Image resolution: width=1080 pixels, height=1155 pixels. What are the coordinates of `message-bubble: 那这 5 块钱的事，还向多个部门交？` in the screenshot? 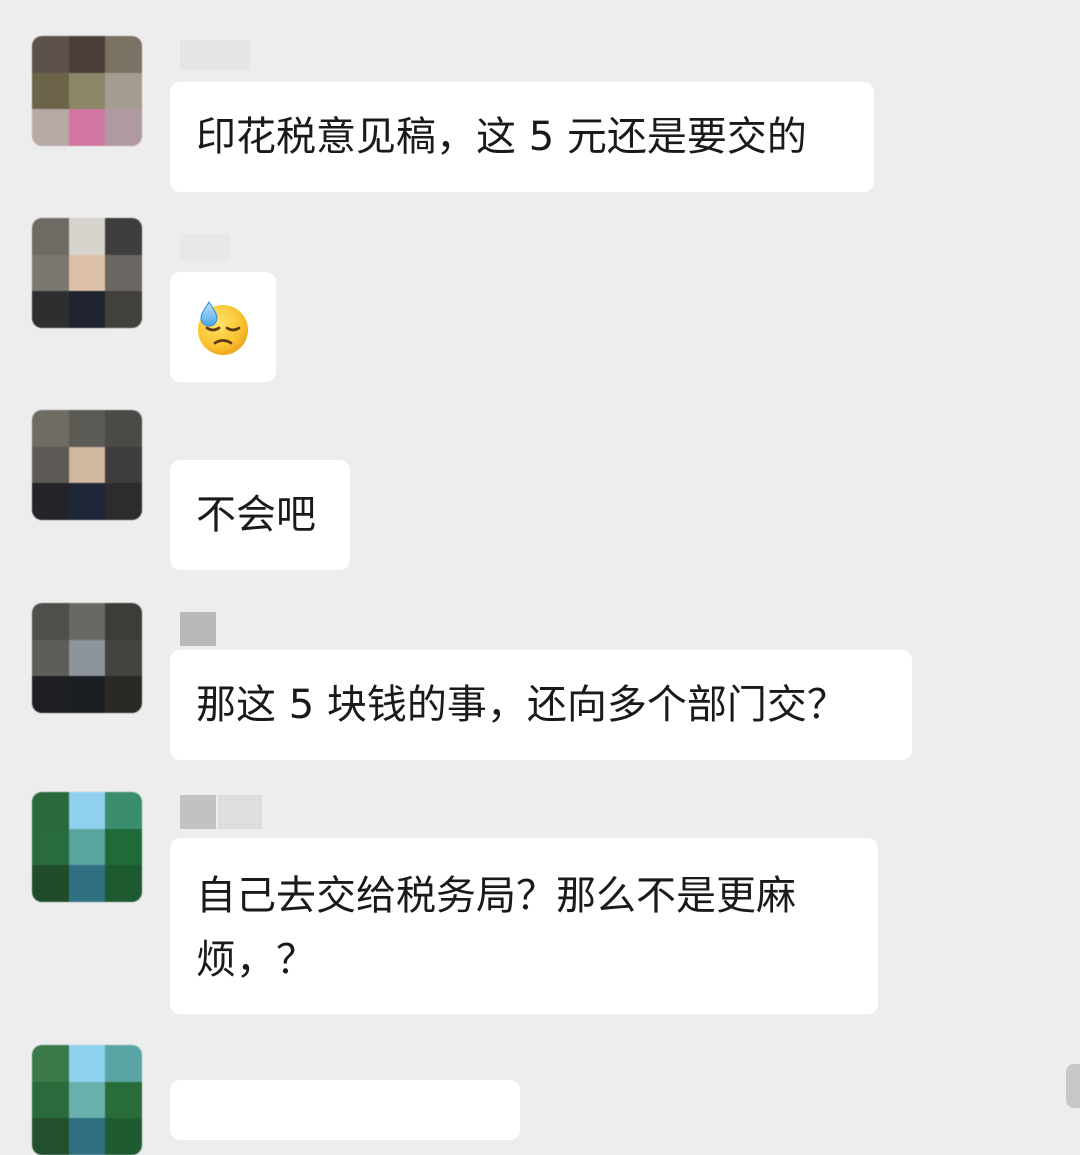 It's located at (541, 705).